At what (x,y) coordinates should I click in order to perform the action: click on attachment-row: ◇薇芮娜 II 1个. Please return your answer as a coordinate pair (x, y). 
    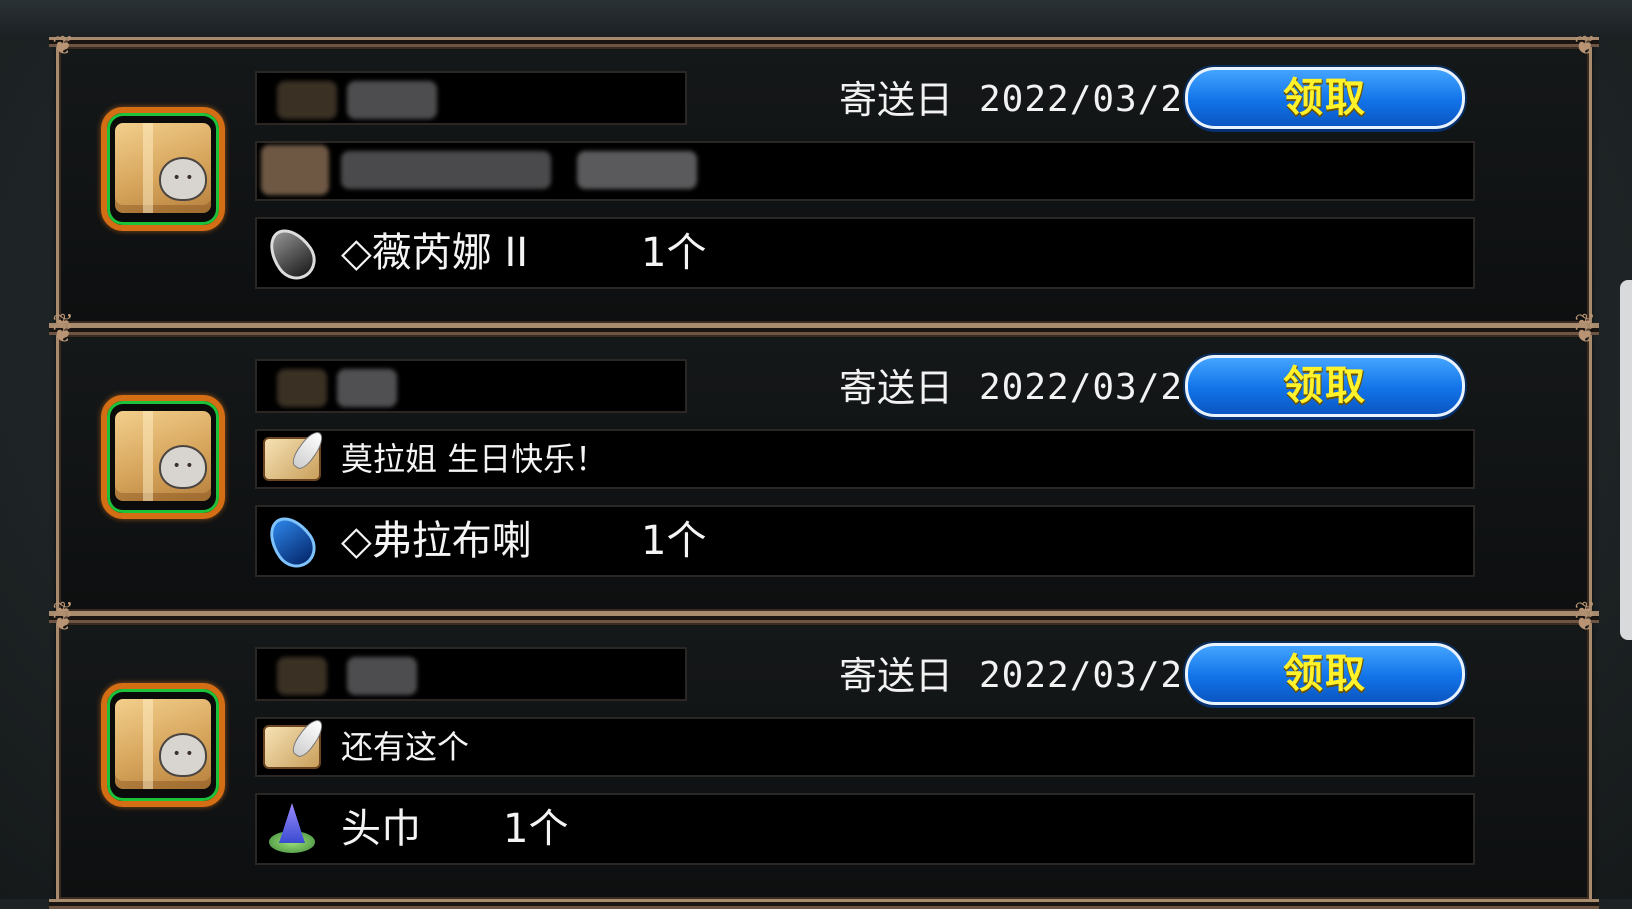
    Looking at the image, I should click on (865, 253).